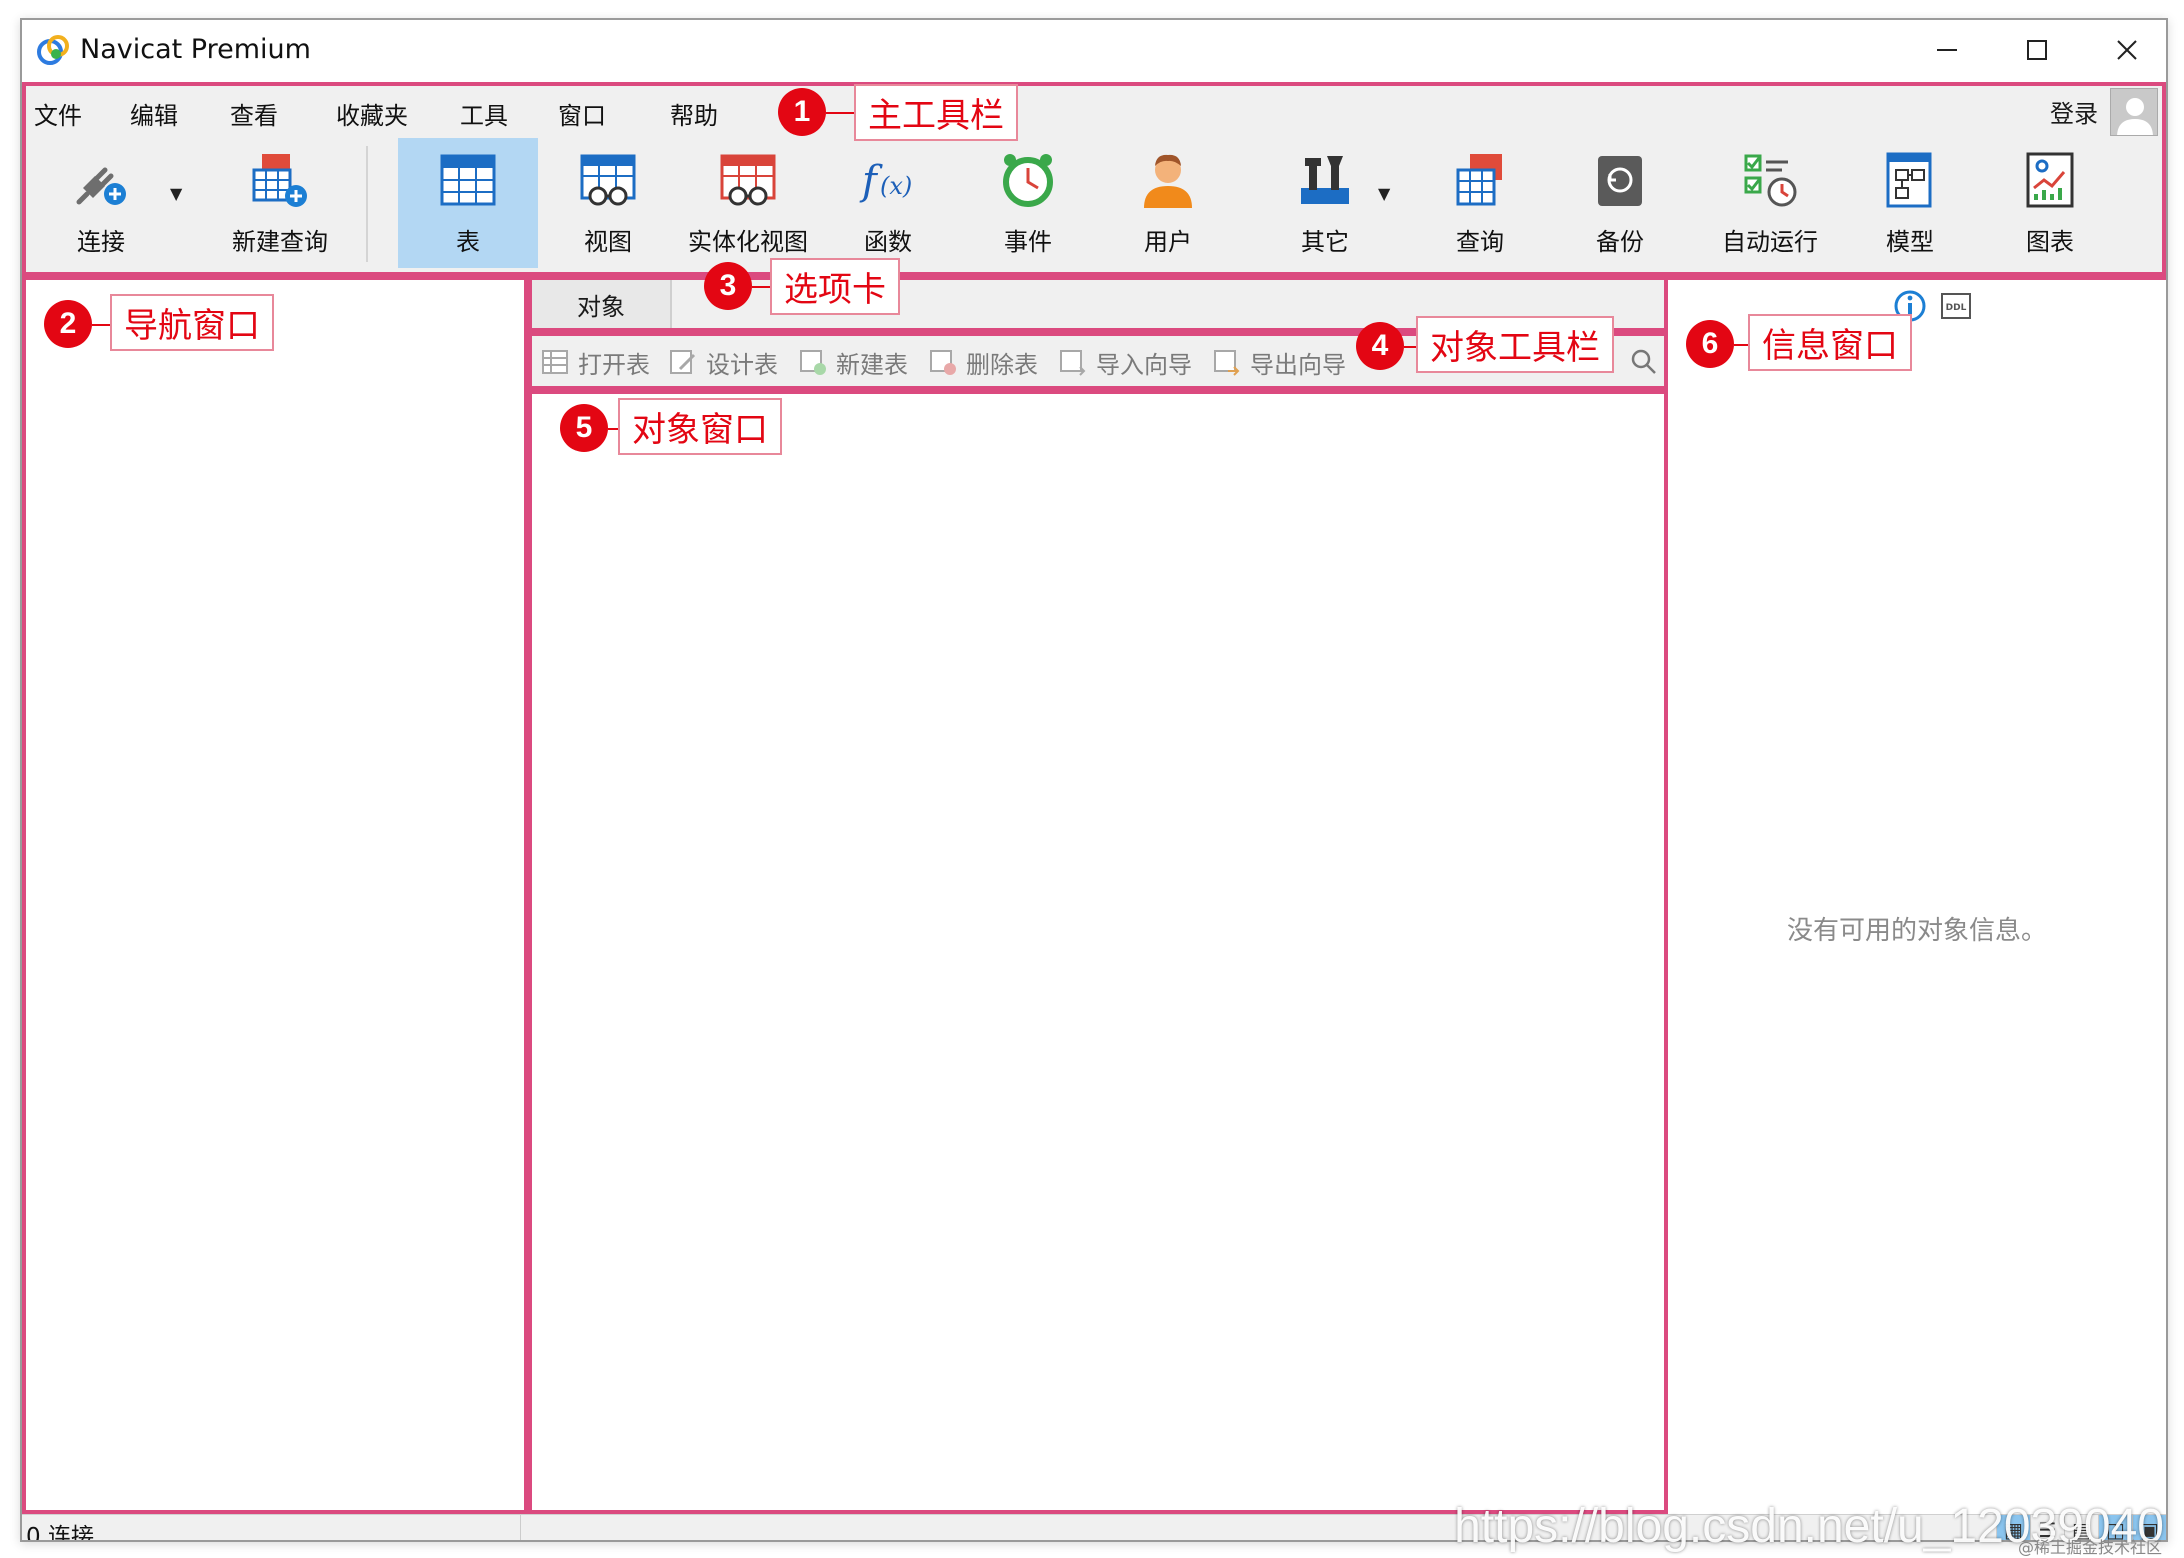 This screenshot has height=1558, width=2184. Describe the element at coordinates (484, 113) in the screenshot. I see `menu-tools: 工具` at that location.